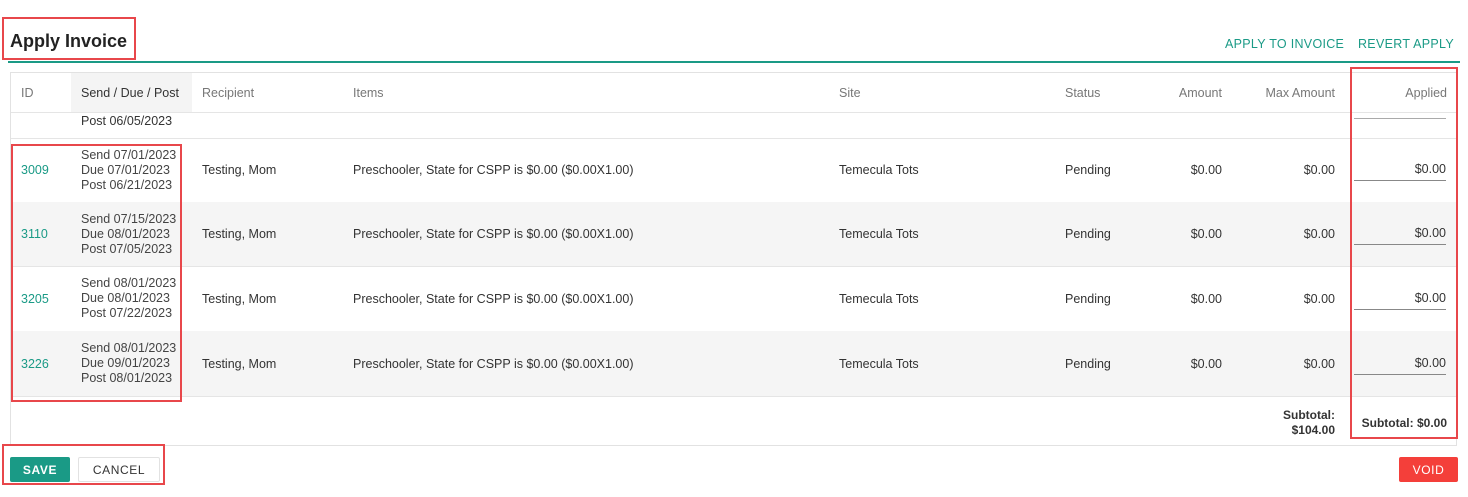 Image resolution: width=1468 pixels, height=497 pixels. Describe the element at coordinates (1283, 92) in the screenshot. I see `column-header-max-amount: Max Amount` at that location.